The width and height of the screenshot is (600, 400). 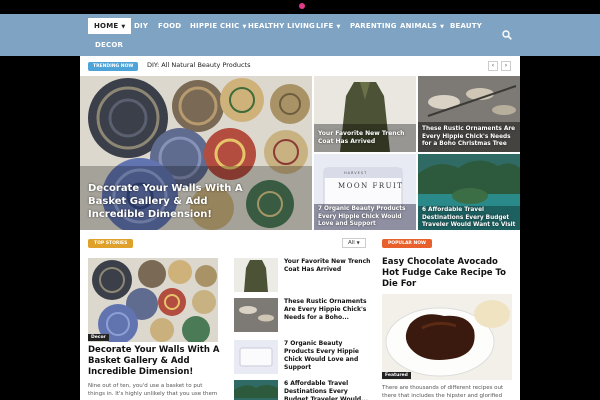 What do you see at coordinates (371, 186) in the screenshot?
I see `jar-brand-label: MOON FRUIT` at bounding box center [371, 186].